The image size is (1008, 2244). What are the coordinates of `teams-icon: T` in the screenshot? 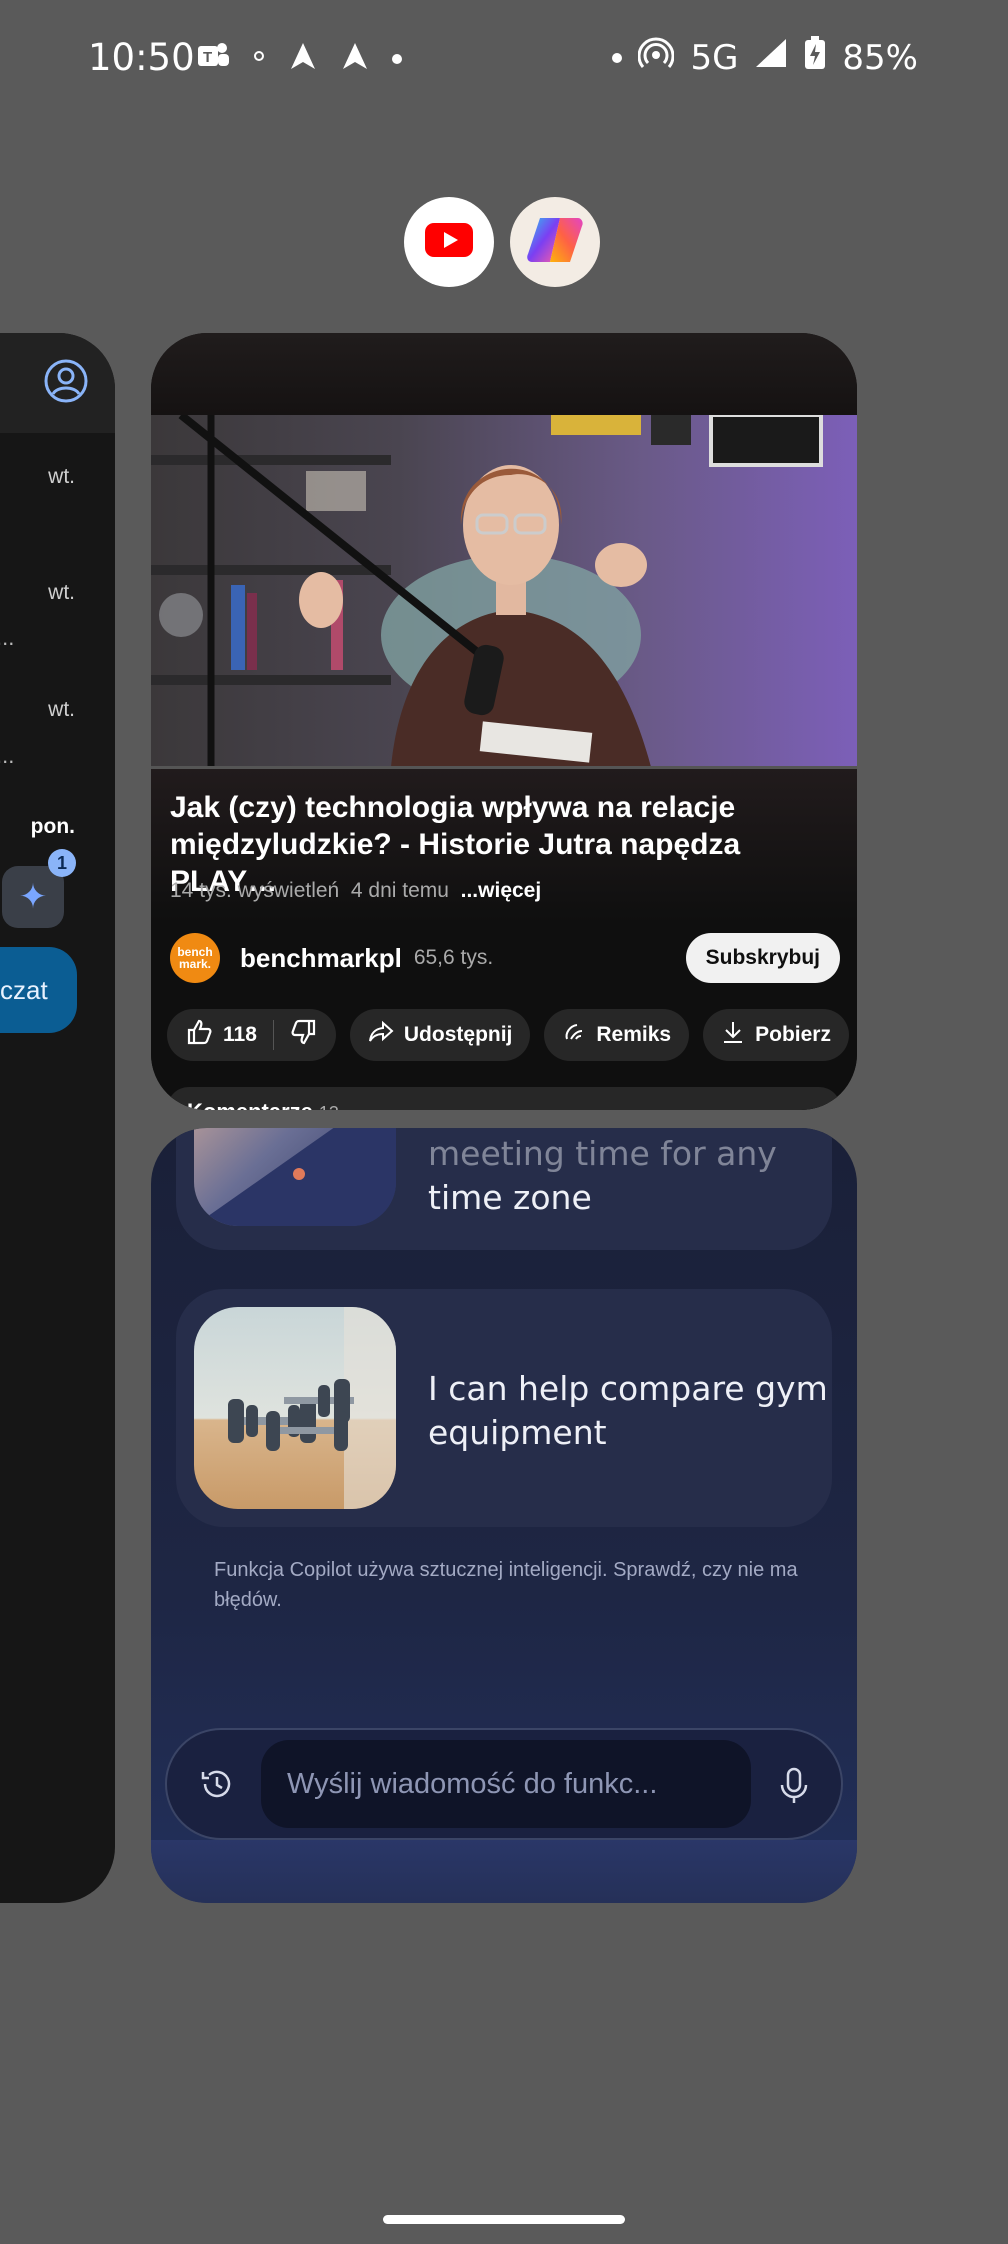 It's located at (213, 58).